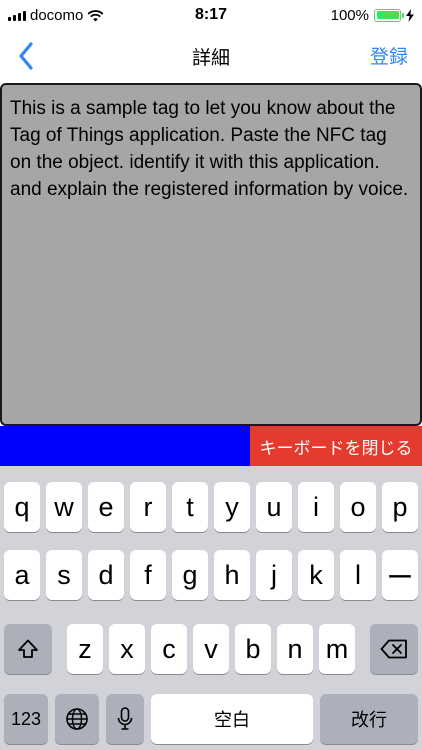  I want to click on close-keyboard-button: キーボードを閉じる, so click(336, 446).